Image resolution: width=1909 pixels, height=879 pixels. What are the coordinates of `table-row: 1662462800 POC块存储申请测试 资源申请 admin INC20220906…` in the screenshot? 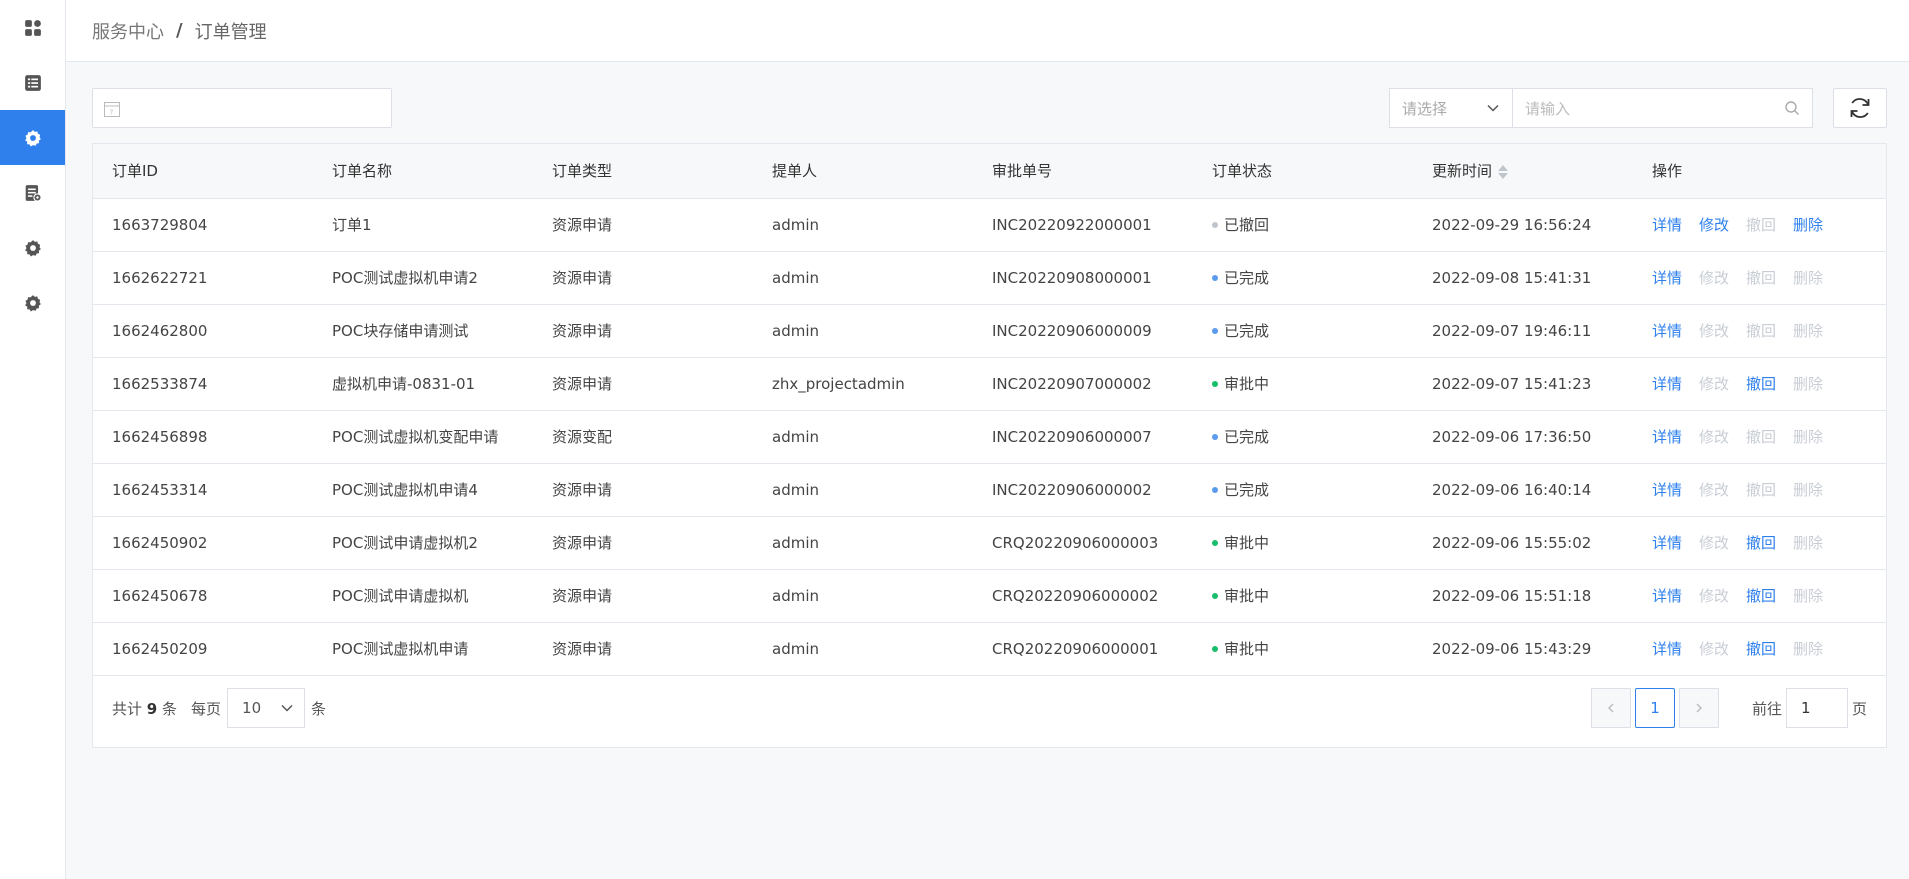 It's located at (989, 331).